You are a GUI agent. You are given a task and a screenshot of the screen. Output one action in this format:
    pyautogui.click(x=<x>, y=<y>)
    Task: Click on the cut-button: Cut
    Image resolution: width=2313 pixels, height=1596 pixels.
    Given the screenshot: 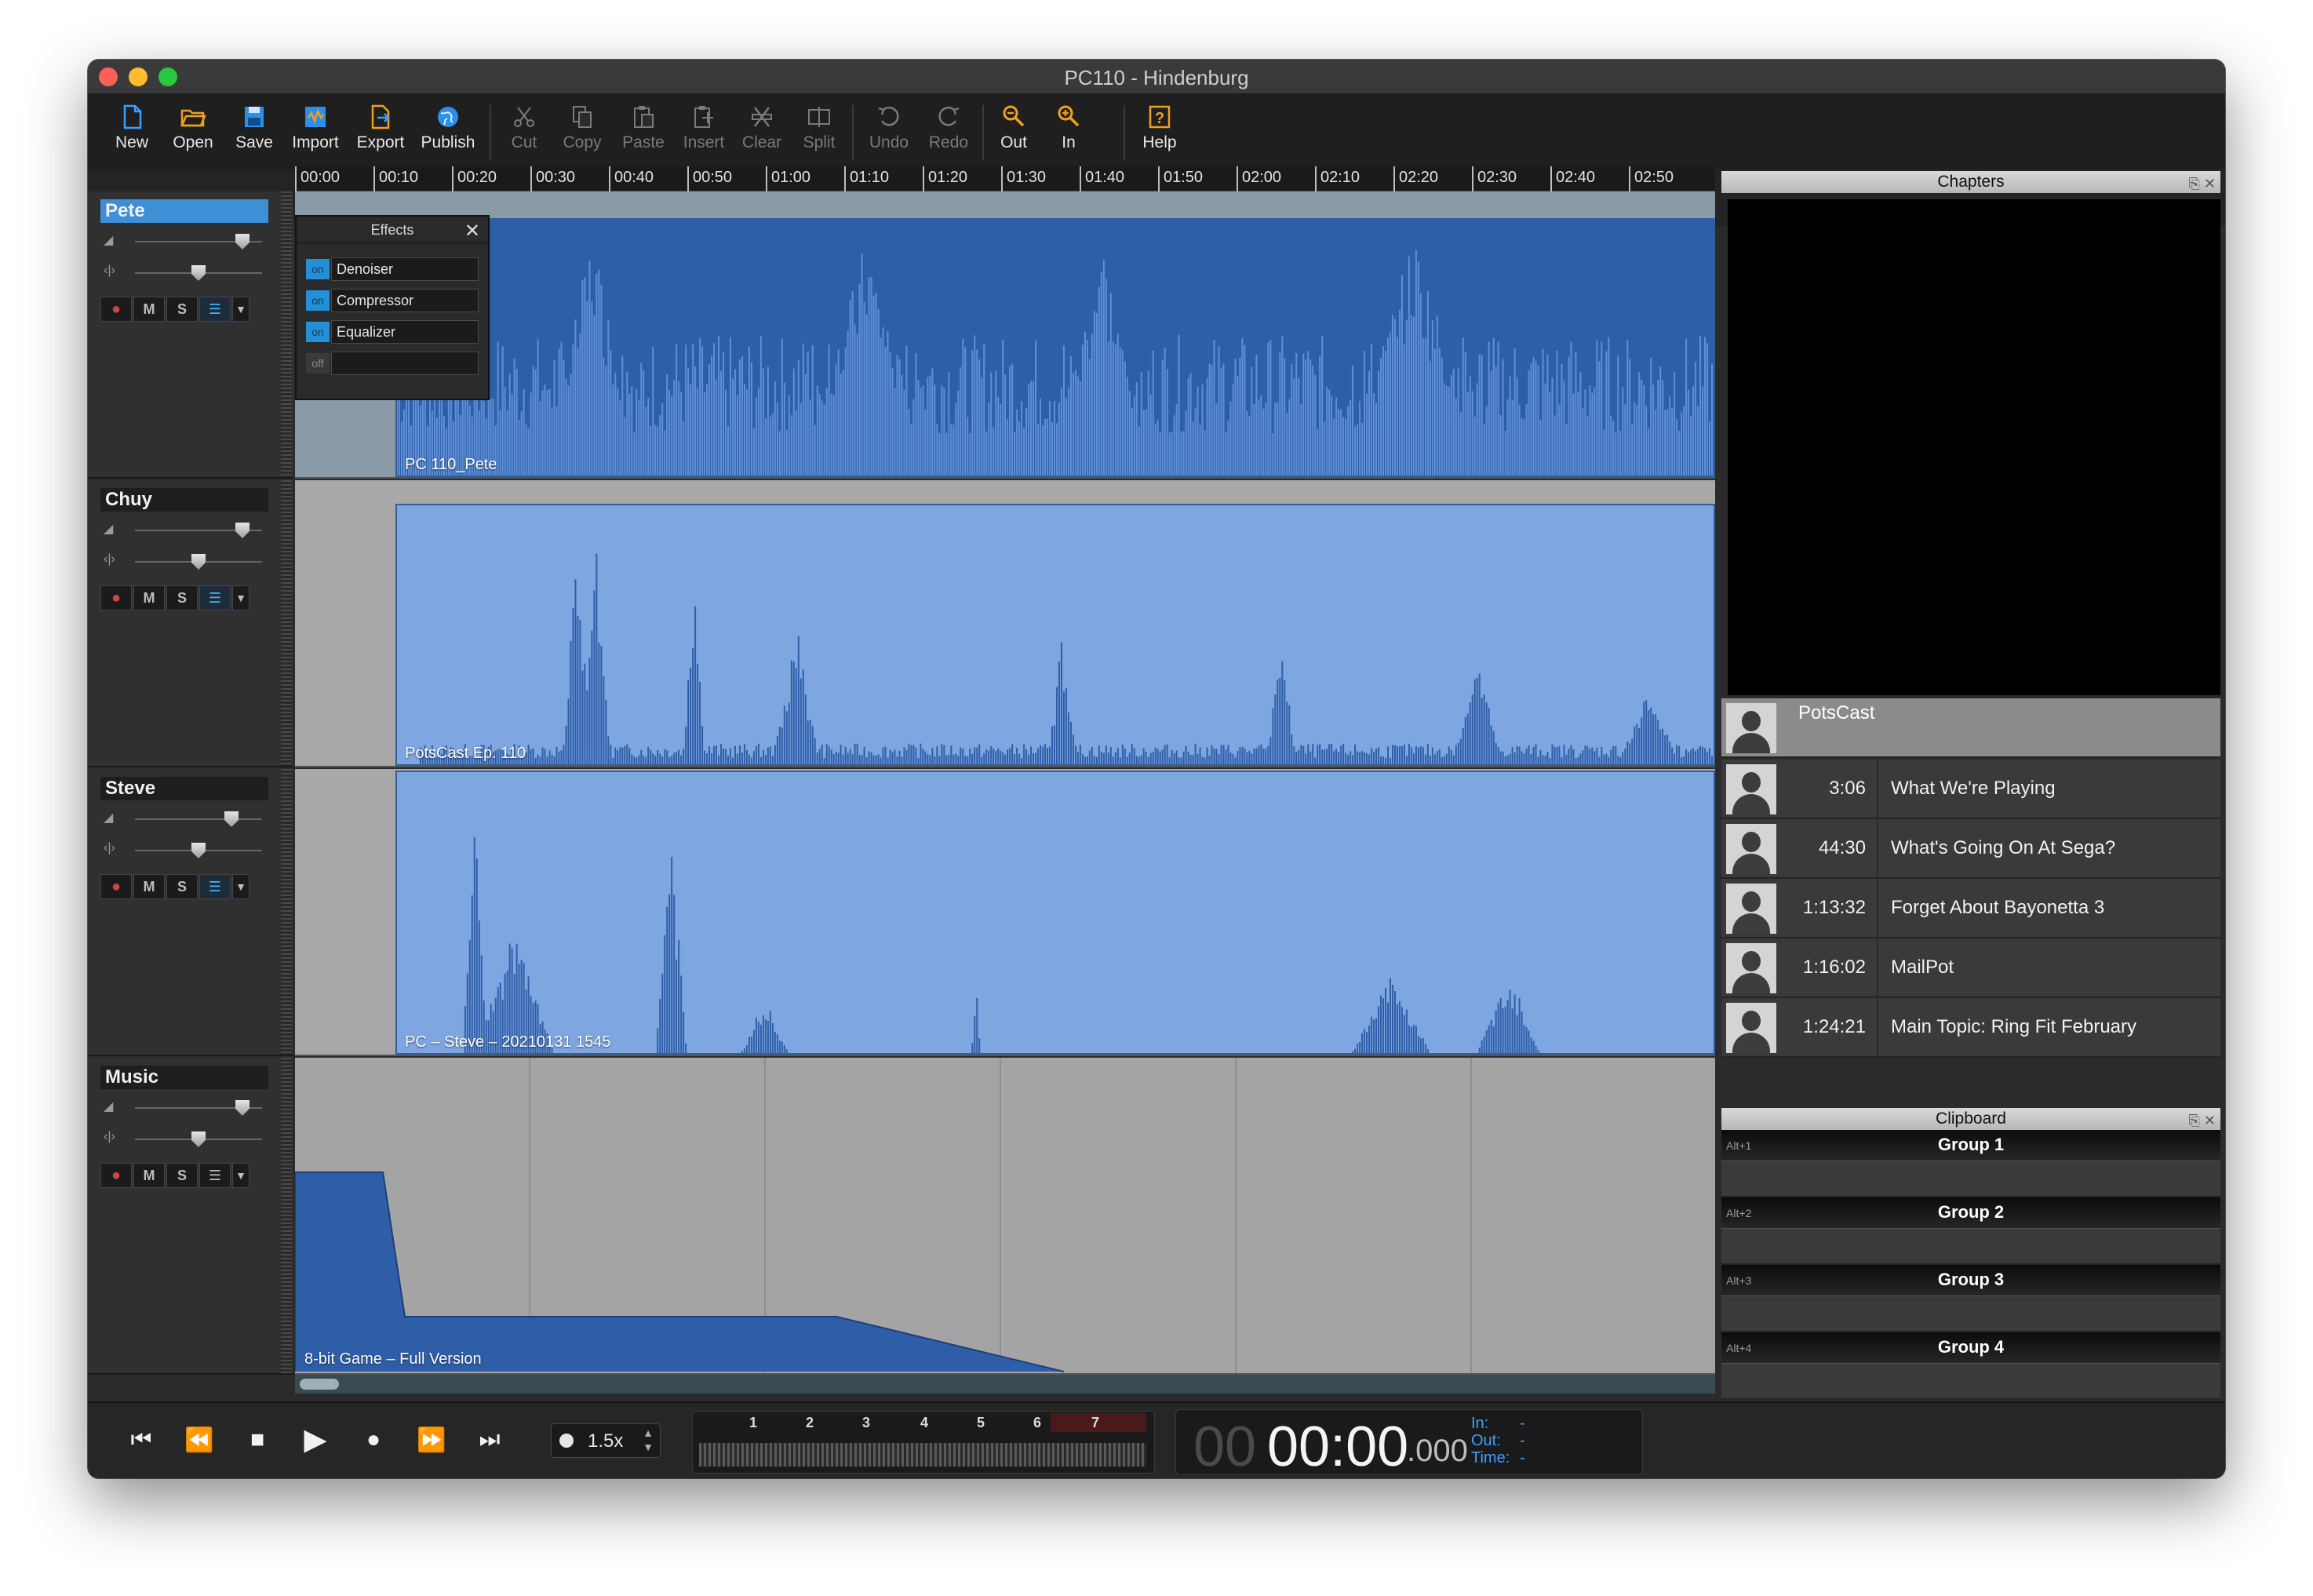 What is the action you would take?
    pyautogui.click(x=524, y=133)
    